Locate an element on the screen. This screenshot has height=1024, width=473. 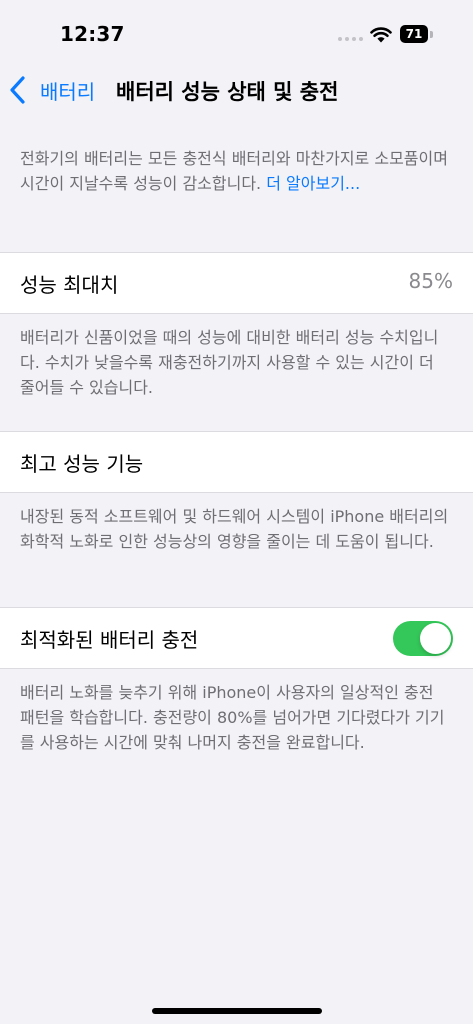
toggle-knob is located at coordinates (435, 638).